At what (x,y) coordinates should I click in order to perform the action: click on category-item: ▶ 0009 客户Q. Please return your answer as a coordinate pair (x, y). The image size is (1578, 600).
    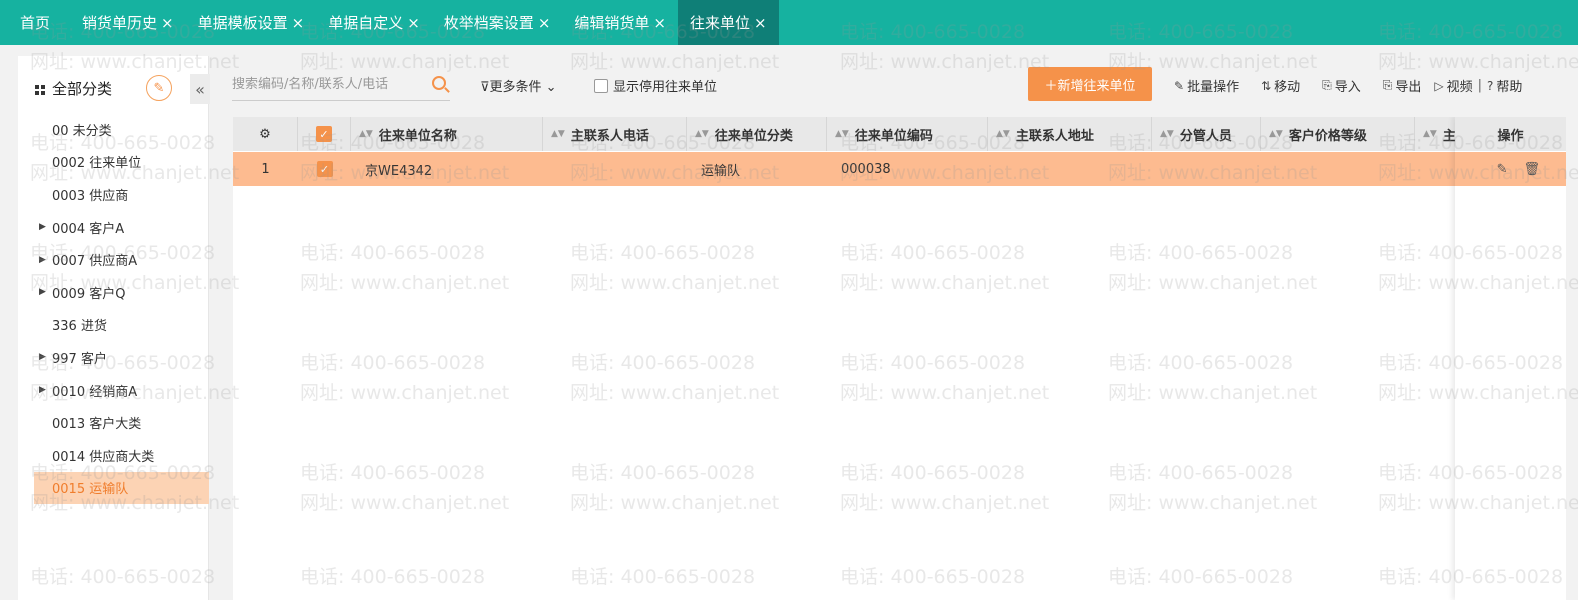
    Looking at the image, I should click on (113, 292).